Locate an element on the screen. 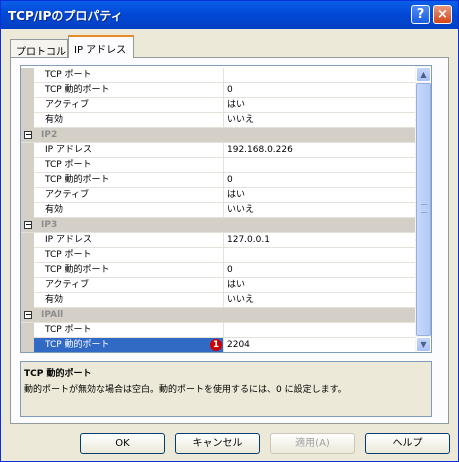 This screenshot has width=459, height=462. property-value: 127.0.0.1 is located at coordinates (321, 240).